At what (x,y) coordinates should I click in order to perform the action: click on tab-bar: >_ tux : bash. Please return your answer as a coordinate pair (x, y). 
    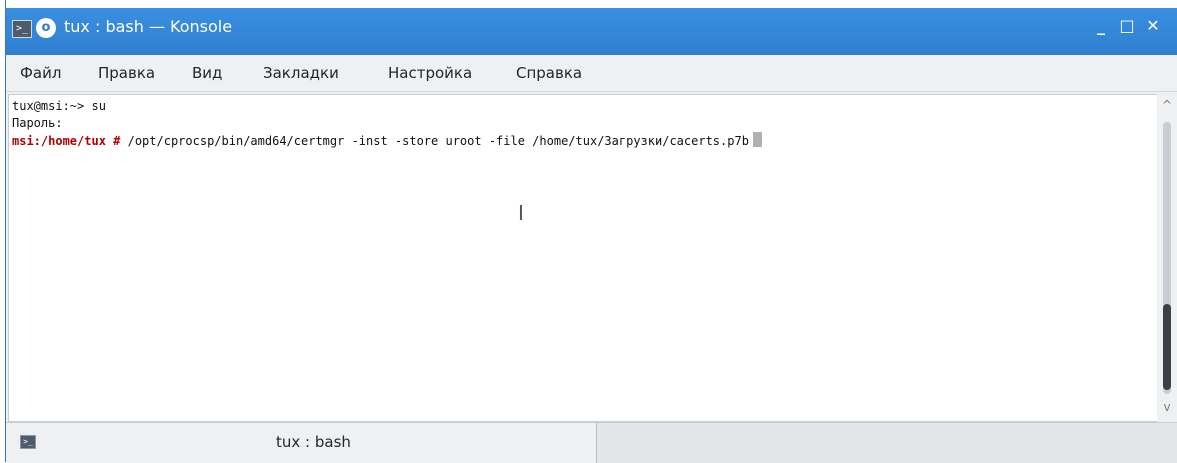
    Looking at the image, I should click on (591, 442).